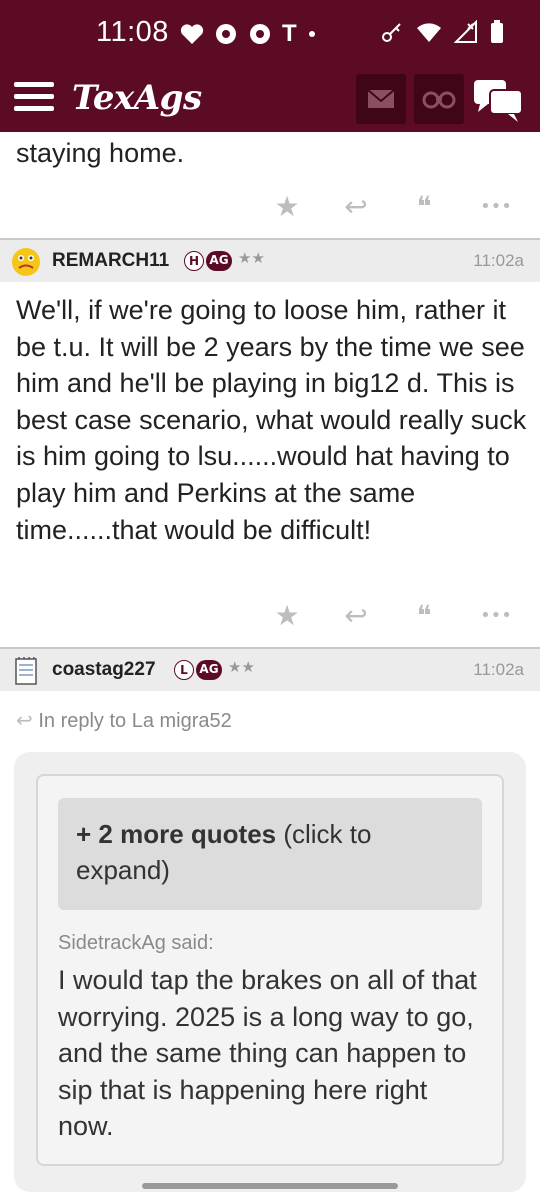 This screenshot has height=1200, width=540. I want to click on watch-button, so click(439, 99).